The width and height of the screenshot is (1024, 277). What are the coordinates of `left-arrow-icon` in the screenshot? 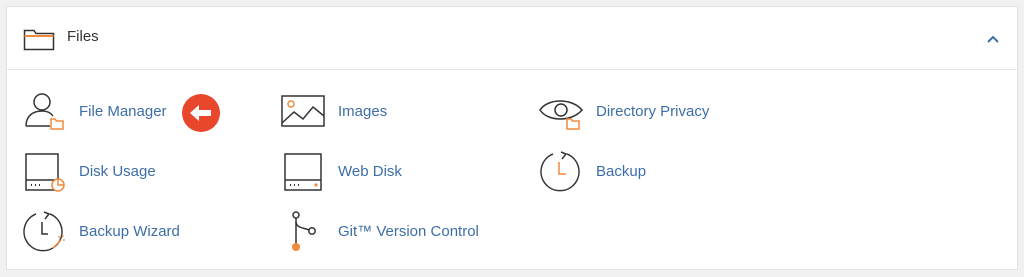 It's located at (200, 113).